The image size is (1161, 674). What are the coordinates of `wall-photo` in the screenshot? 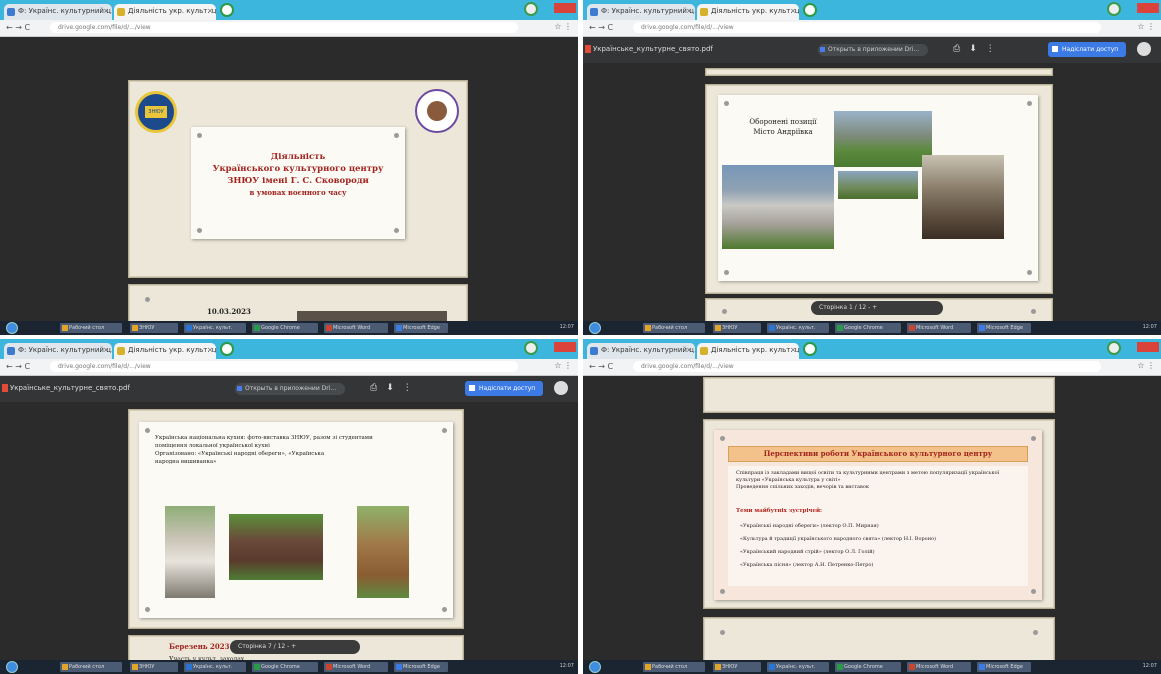 It's located at (778, 207).